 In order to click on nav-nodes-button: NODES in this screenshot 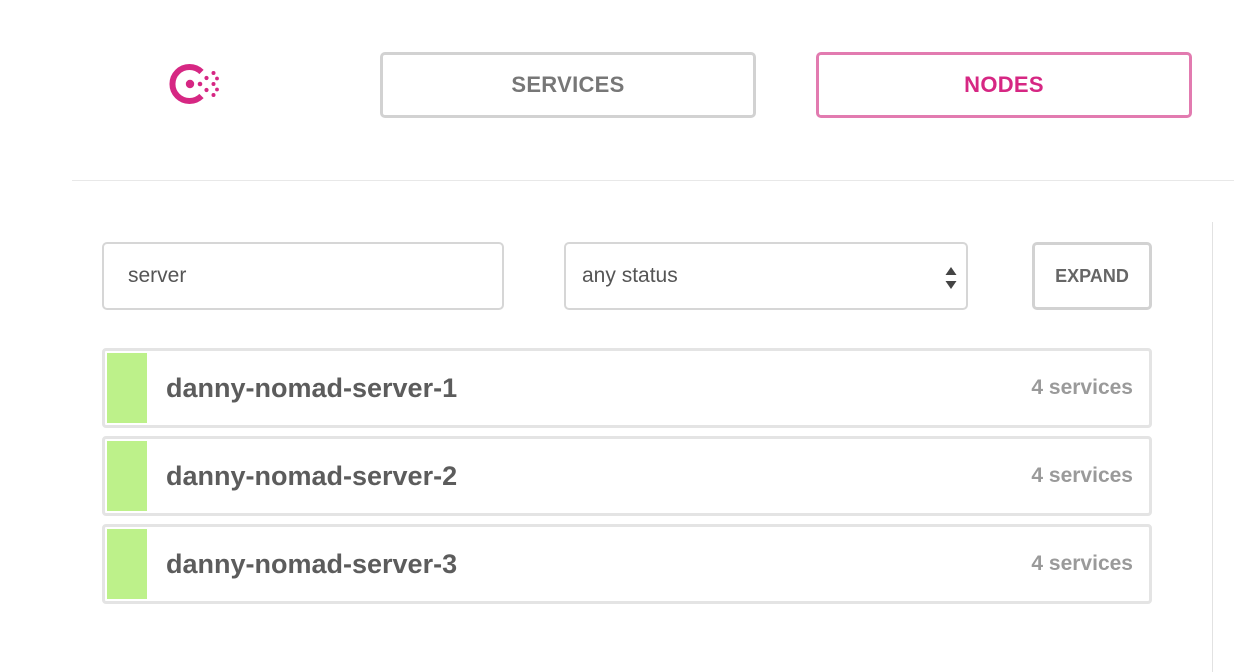, I will do `click(1004, 85)`.